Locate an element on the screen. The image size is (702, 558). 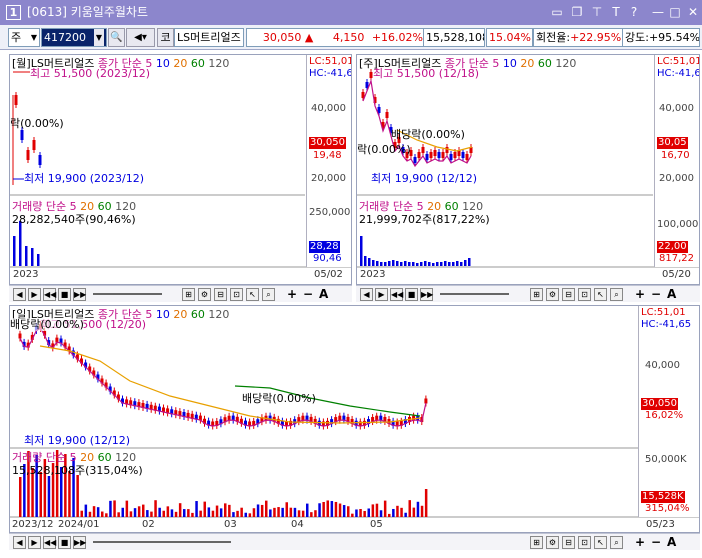
date-label: 05 is located at coordinates (376, 524).